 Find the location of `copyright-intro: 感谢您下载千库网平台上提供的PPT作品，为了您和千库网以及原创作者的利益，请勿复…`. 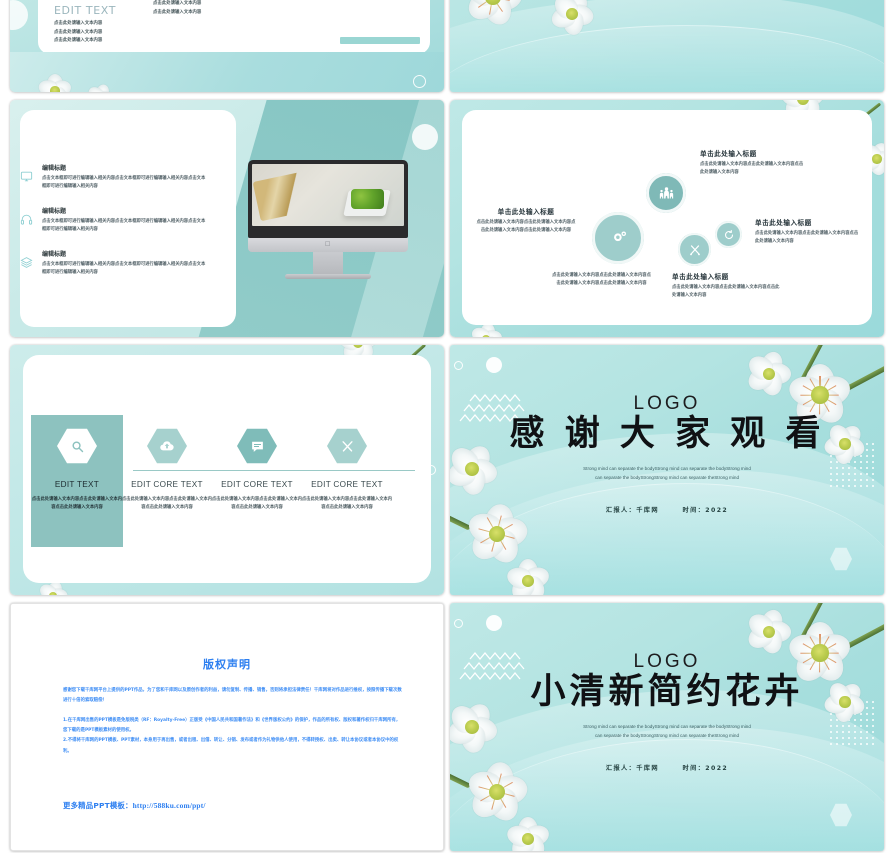

copyright-intro: 感谢您下载千库网平台上提供的PPT作品，为了您和千库网以及原创作者的利益，请勿复… is located at coordinates (232, 696).